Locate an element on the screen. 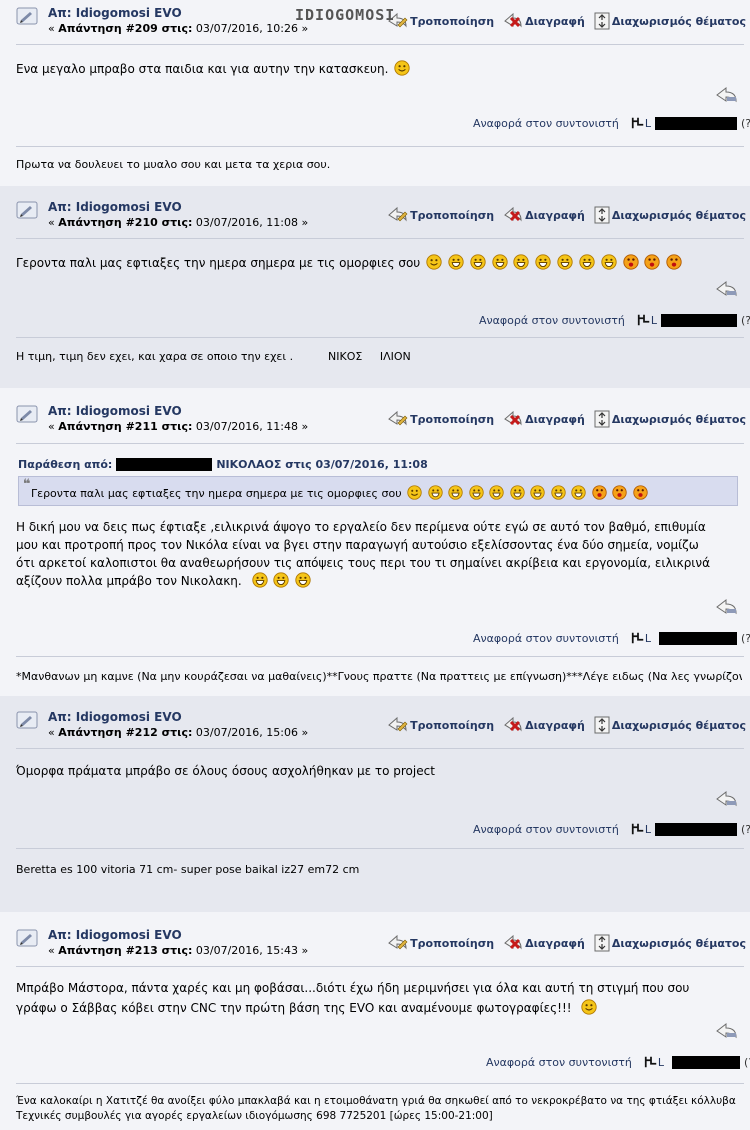  quote-mark-icon: ❝ is located at coordinates (27, 484).